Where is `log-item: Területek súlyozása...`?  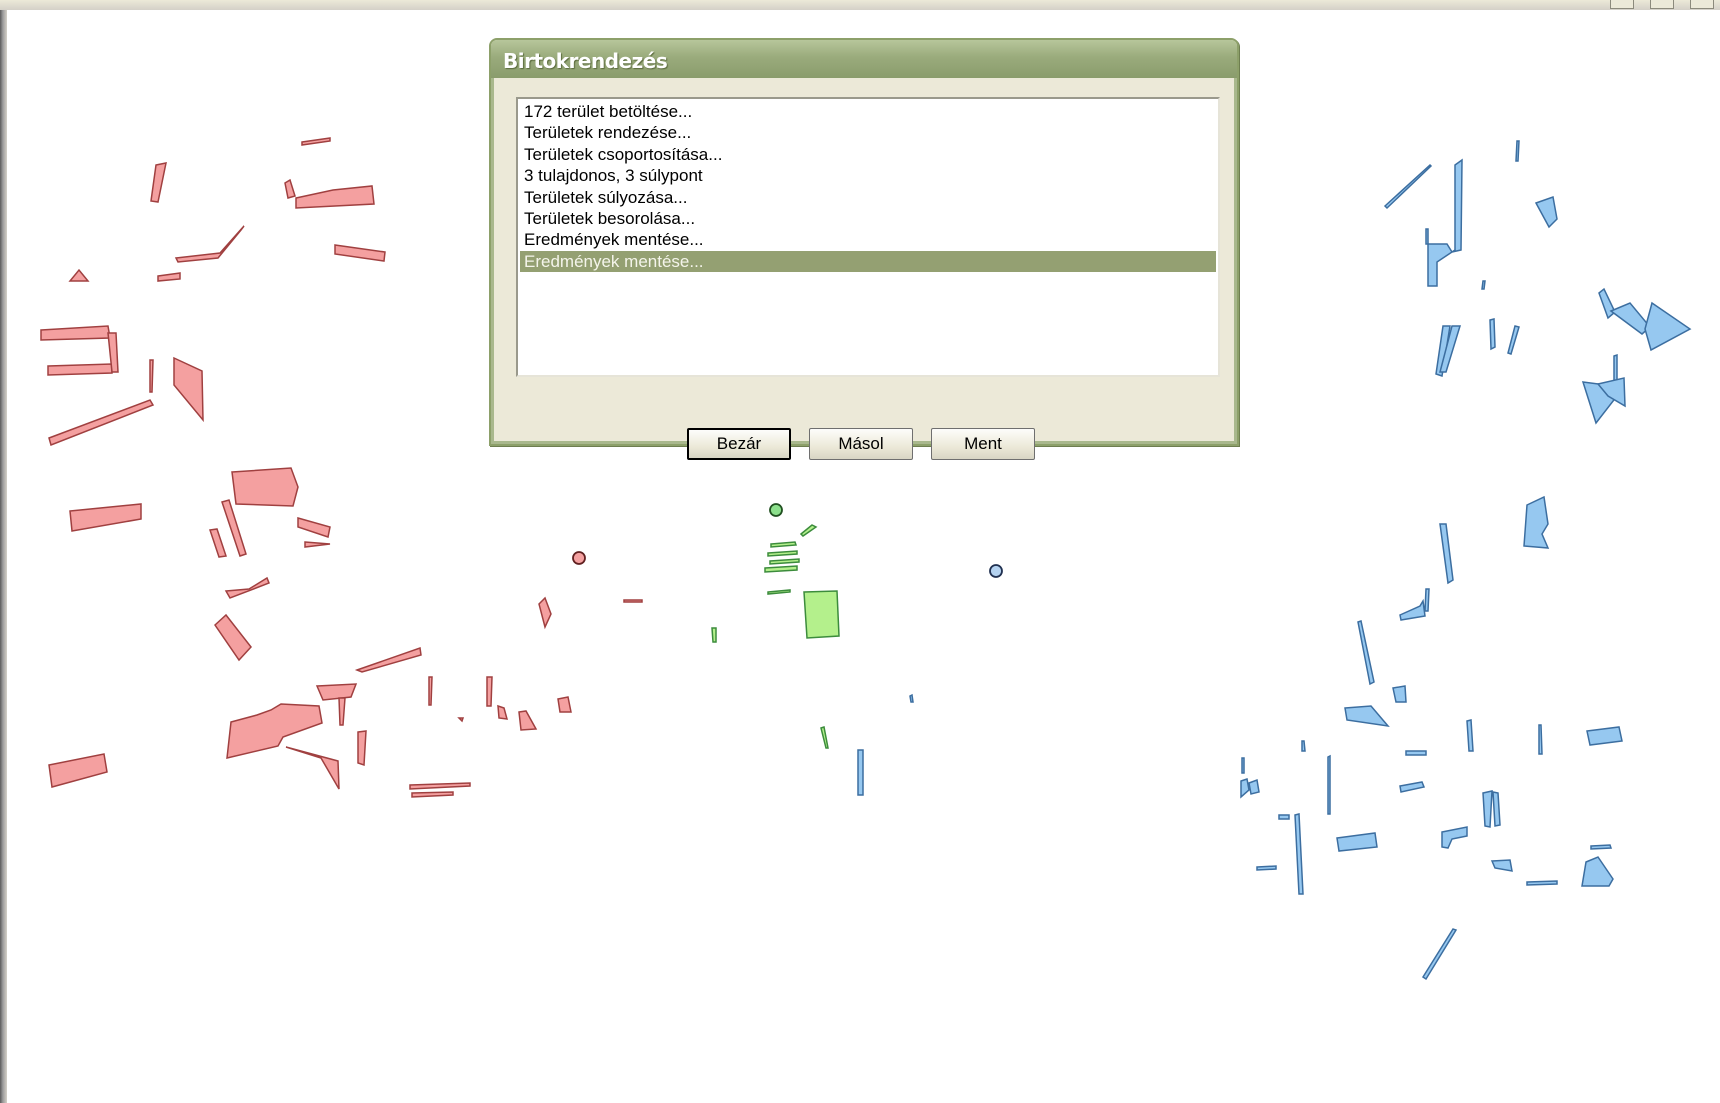
log-item: Területek súlyozása... is located at coordinates (868, 197).